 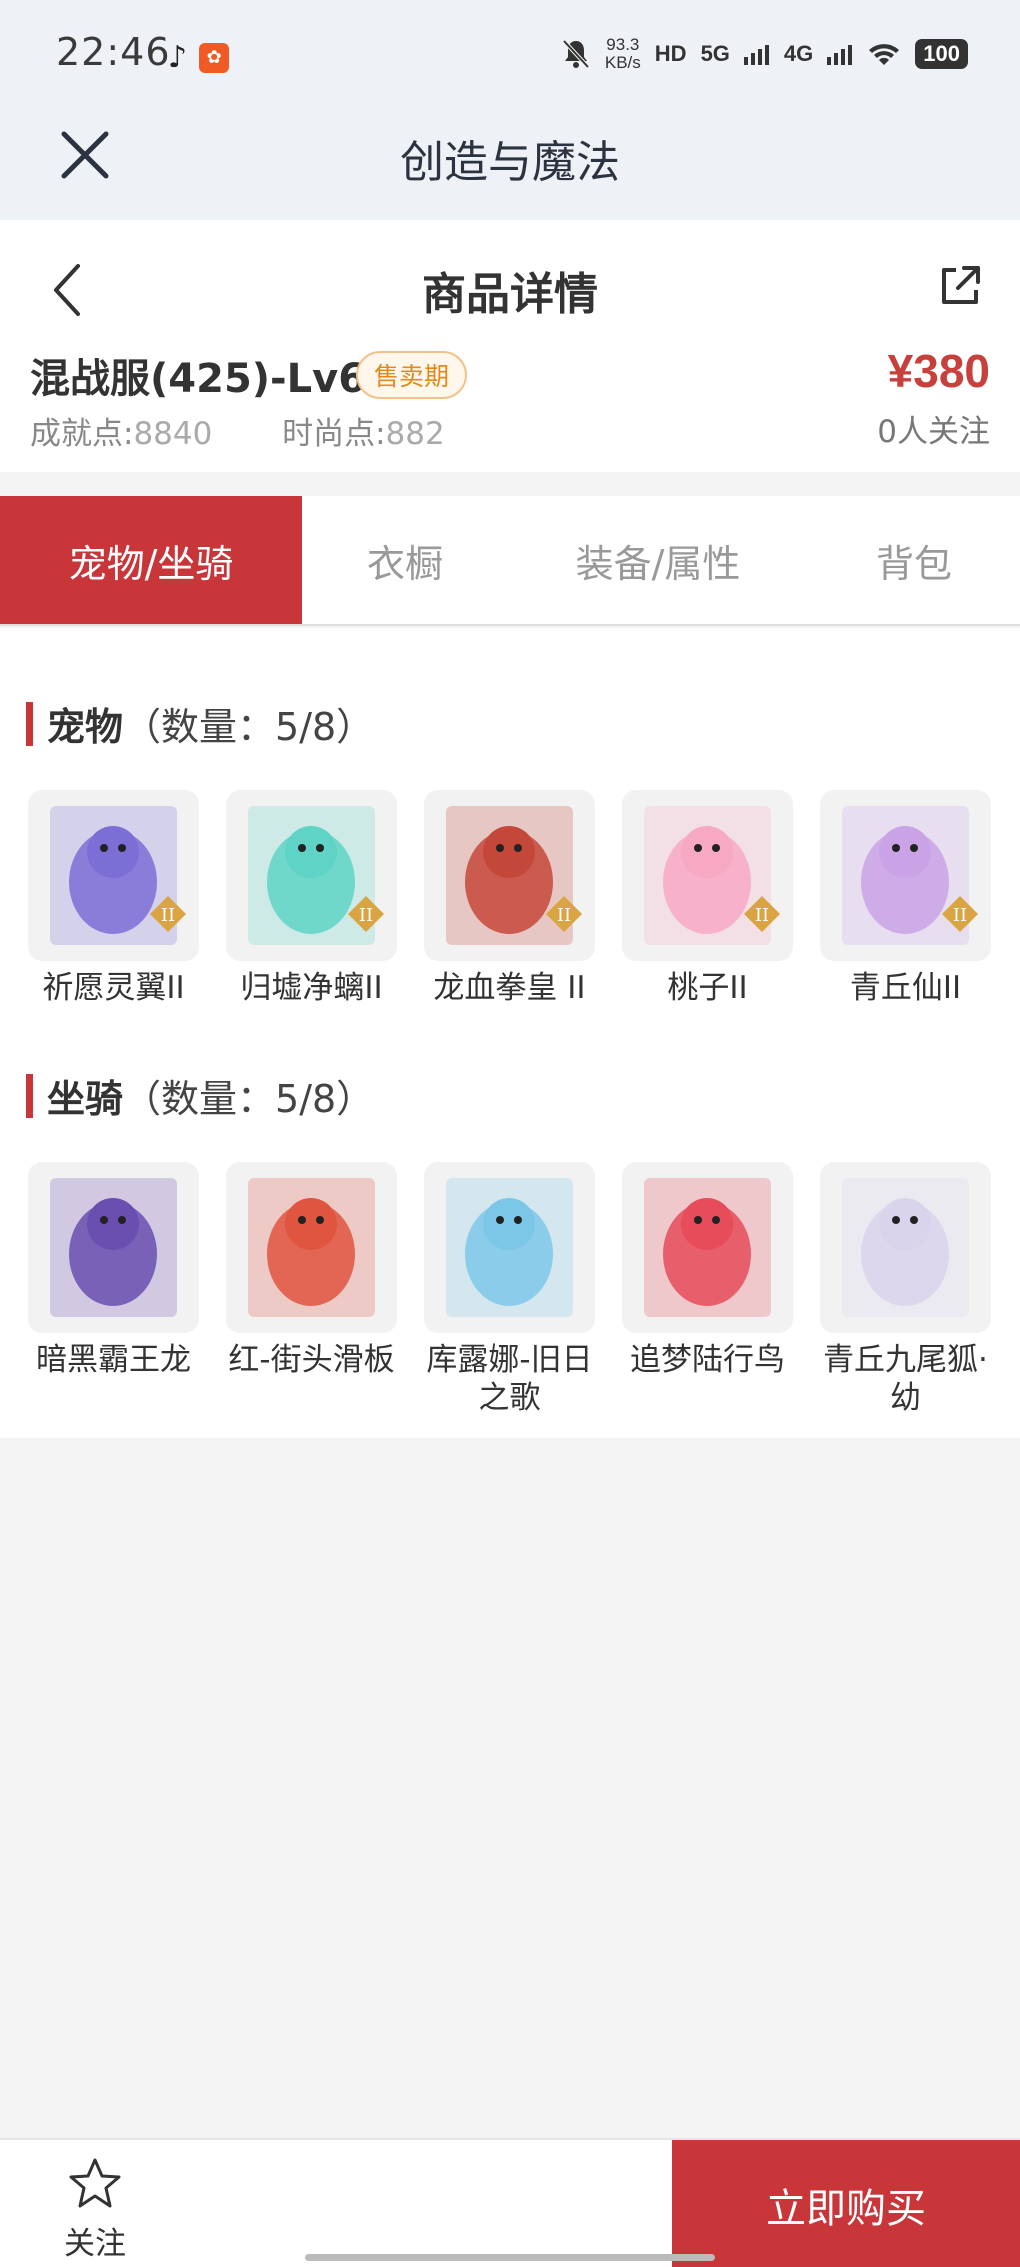 What do you see at coordinates (510, 2257) in the screenshot?
I see `home-indicator` at bounding box center [510, 2257].